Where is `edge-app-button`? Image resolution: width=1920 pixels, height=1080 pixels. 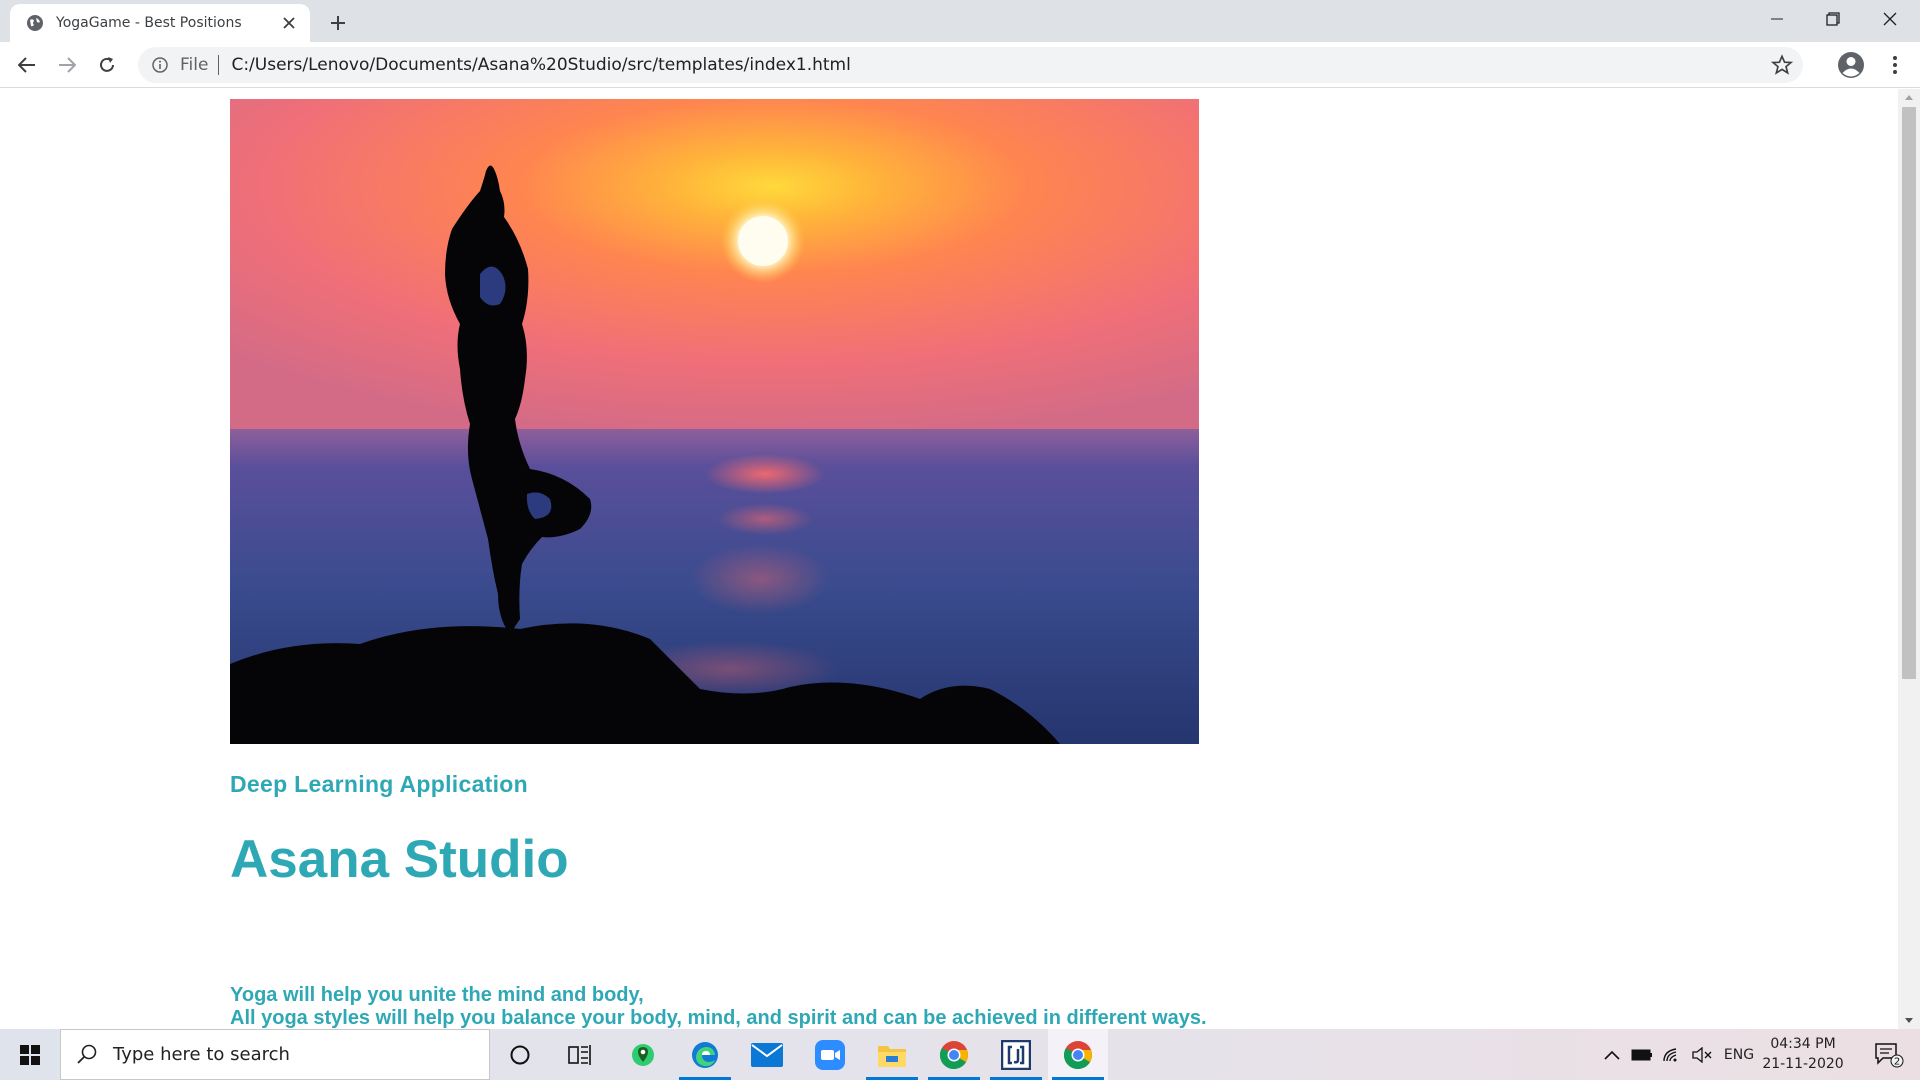
edge-app-button is located at coordinates (705, 1054).